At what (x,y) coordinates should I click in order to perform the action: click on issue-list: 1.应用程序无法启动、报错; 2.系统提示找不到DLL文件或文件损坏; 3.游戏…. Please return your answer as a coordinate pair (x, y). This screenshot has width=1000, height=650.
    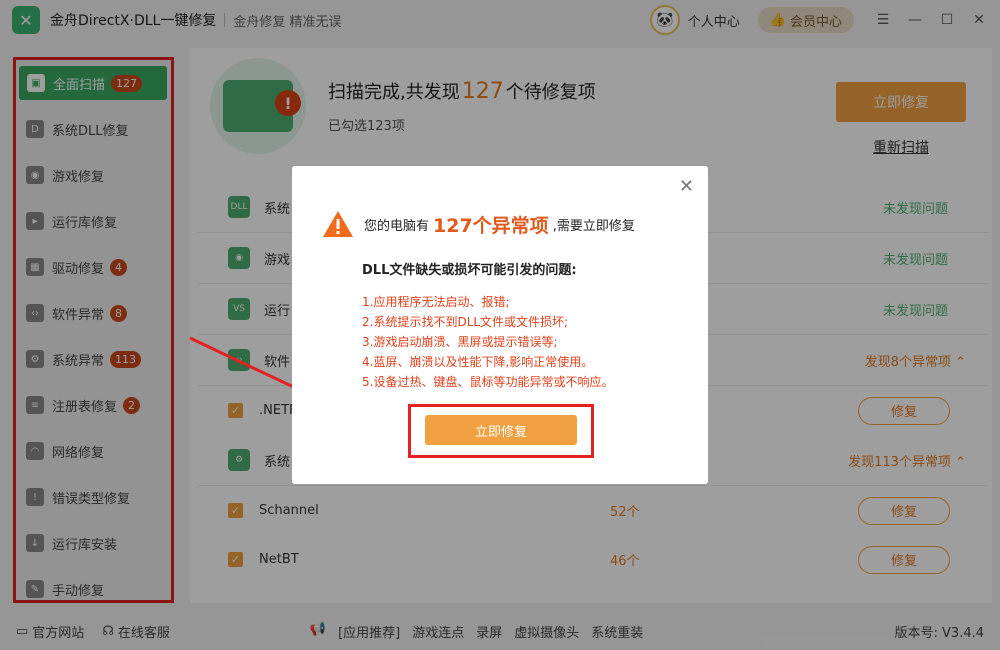
    Looking at the image, I should click on (487, 342).